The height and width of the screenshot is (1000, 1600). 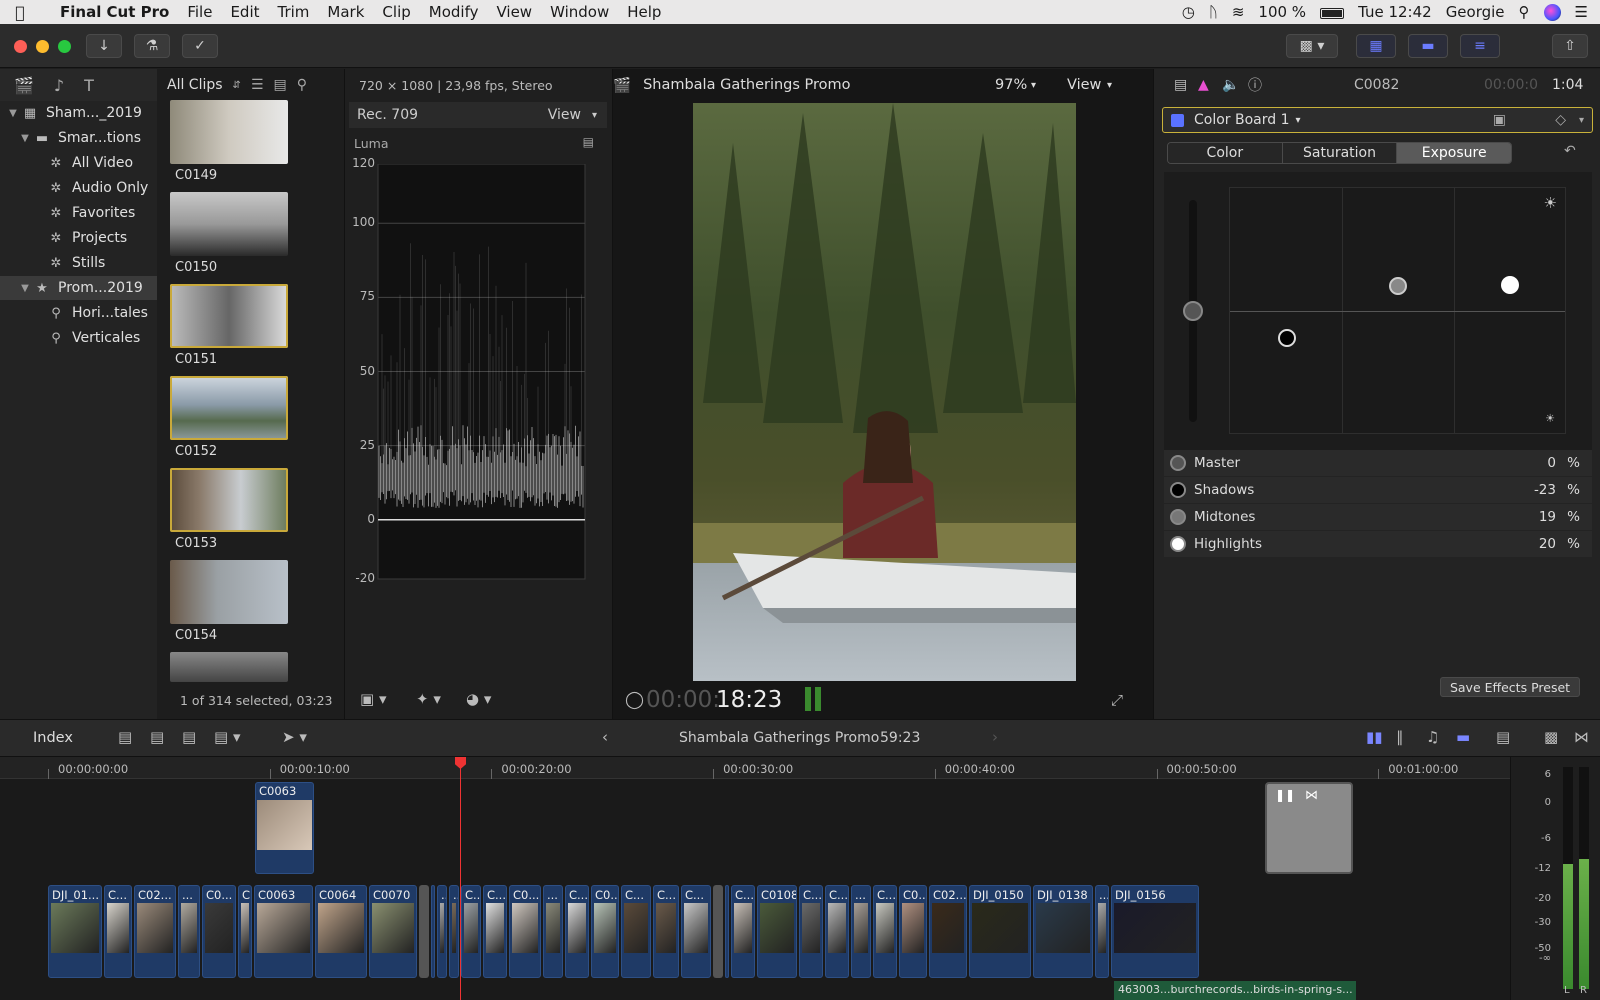 I want to click on keyframe-diamond-icon: ◇, so click(x=1560, y=120).